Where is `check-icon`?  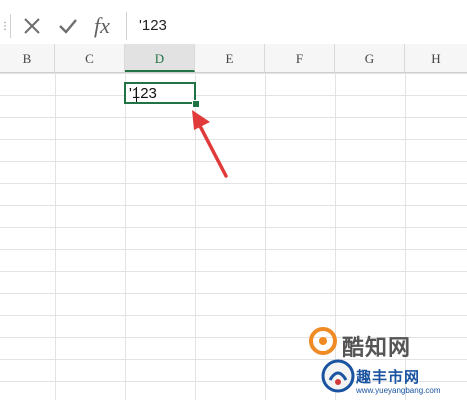
check-icon is located at coordinates (68, 26).